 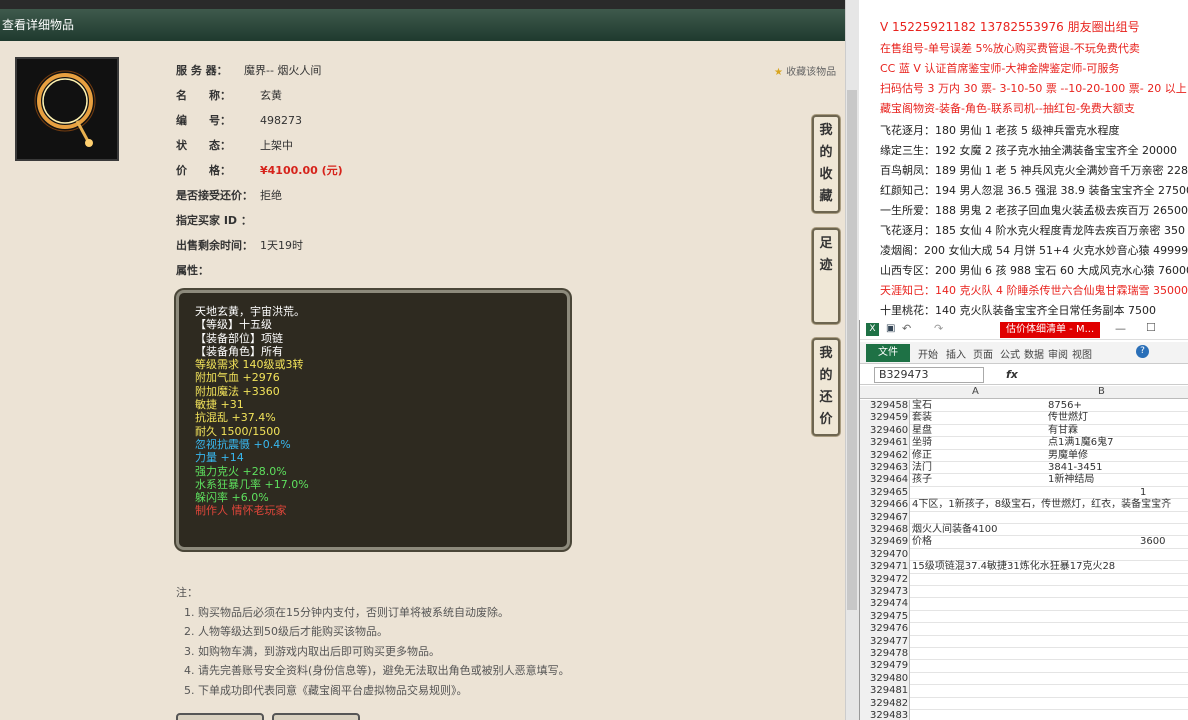 I want to click on buy-button, so click(x=220, y=716).